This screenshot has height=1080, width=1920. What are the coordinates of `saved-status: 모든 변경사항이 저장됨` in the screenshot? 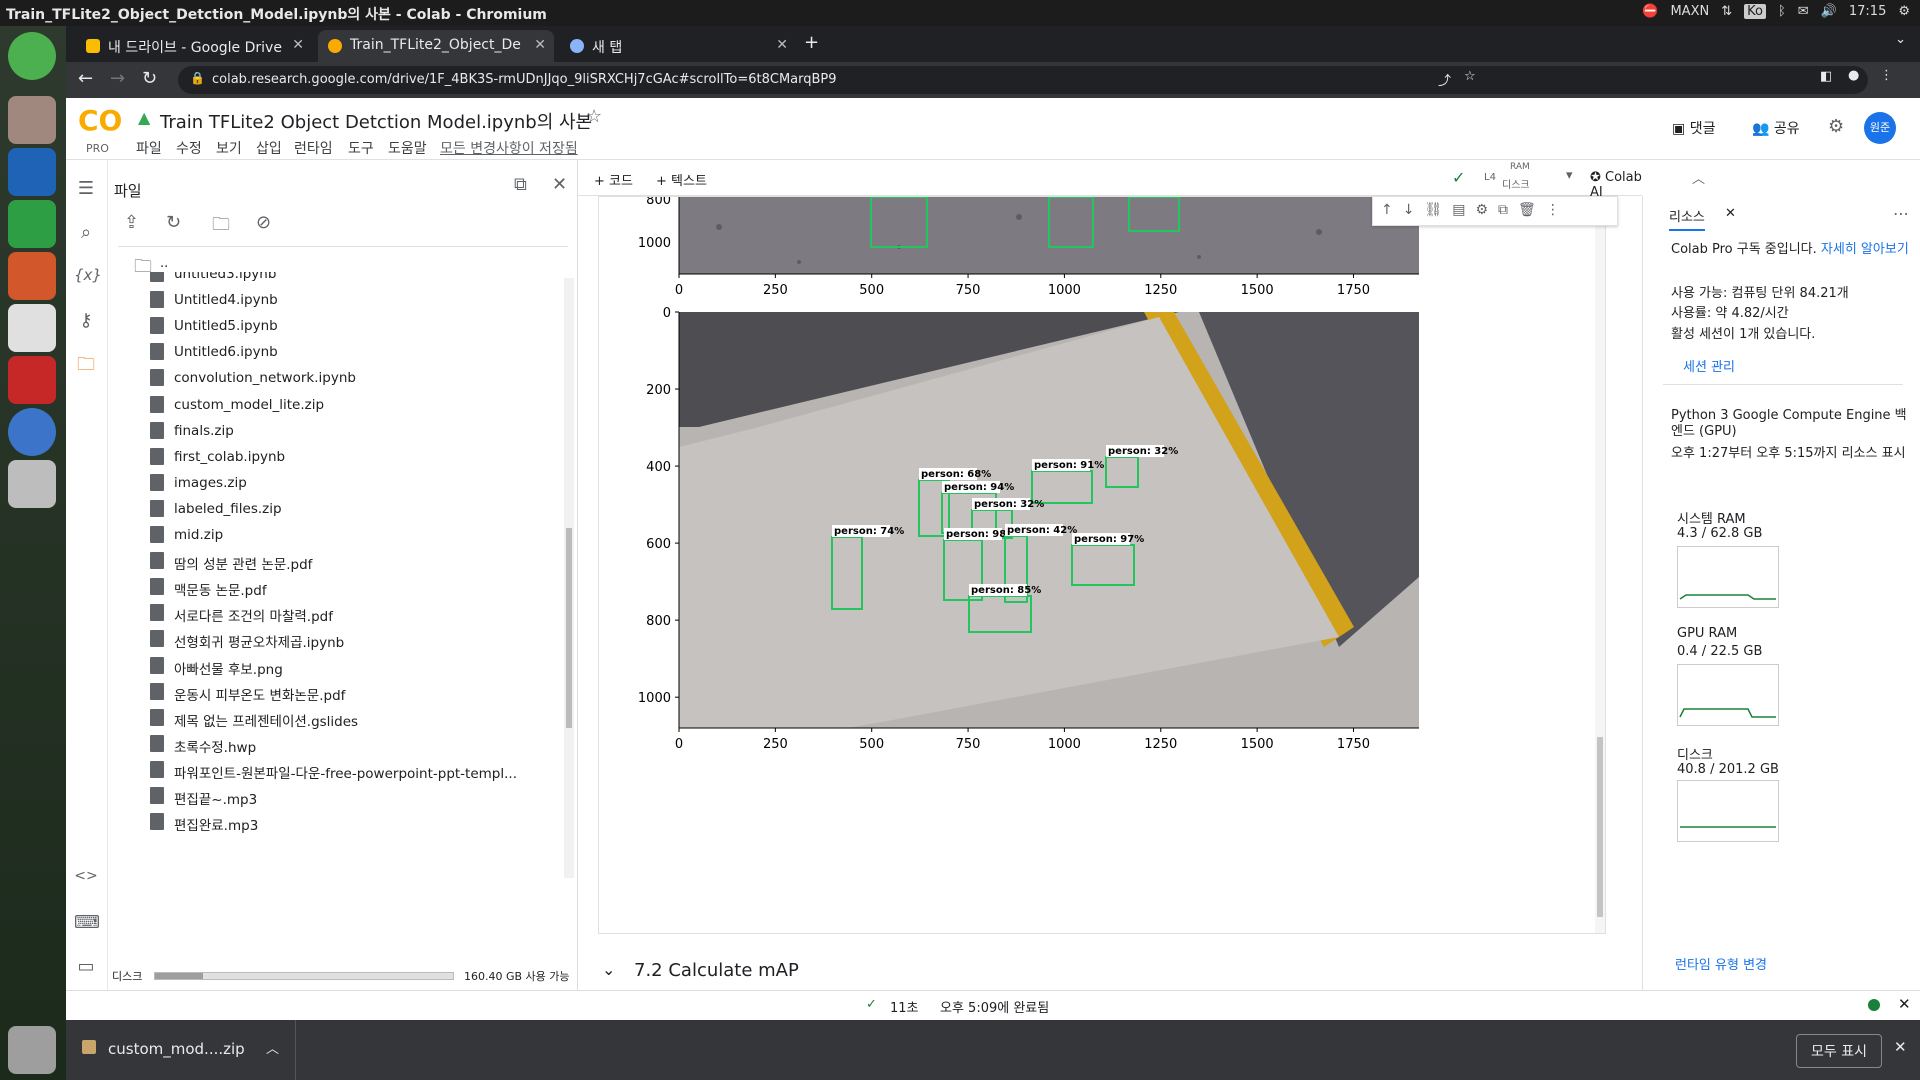 It's located at (509, 148).